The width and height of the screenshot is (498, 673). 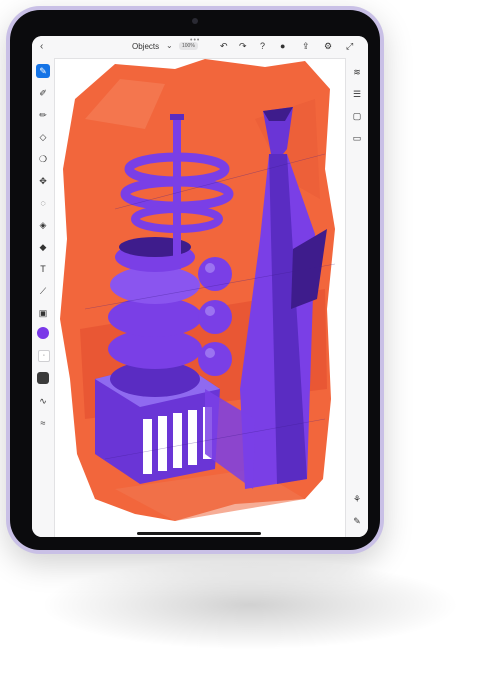 I want to click on active-color-swatch, so click(x=43, y=333).